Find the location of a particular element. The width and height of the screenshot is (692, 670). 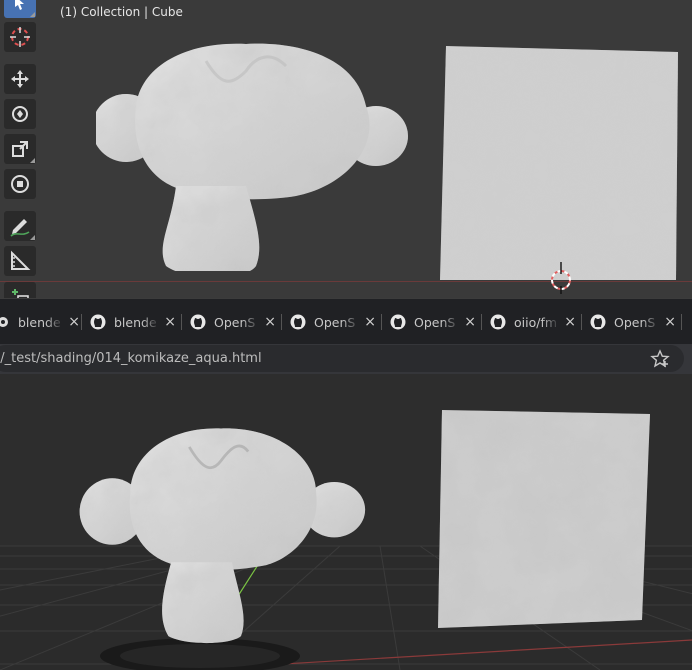

plane-mesh is located at coordinates (559, 164).